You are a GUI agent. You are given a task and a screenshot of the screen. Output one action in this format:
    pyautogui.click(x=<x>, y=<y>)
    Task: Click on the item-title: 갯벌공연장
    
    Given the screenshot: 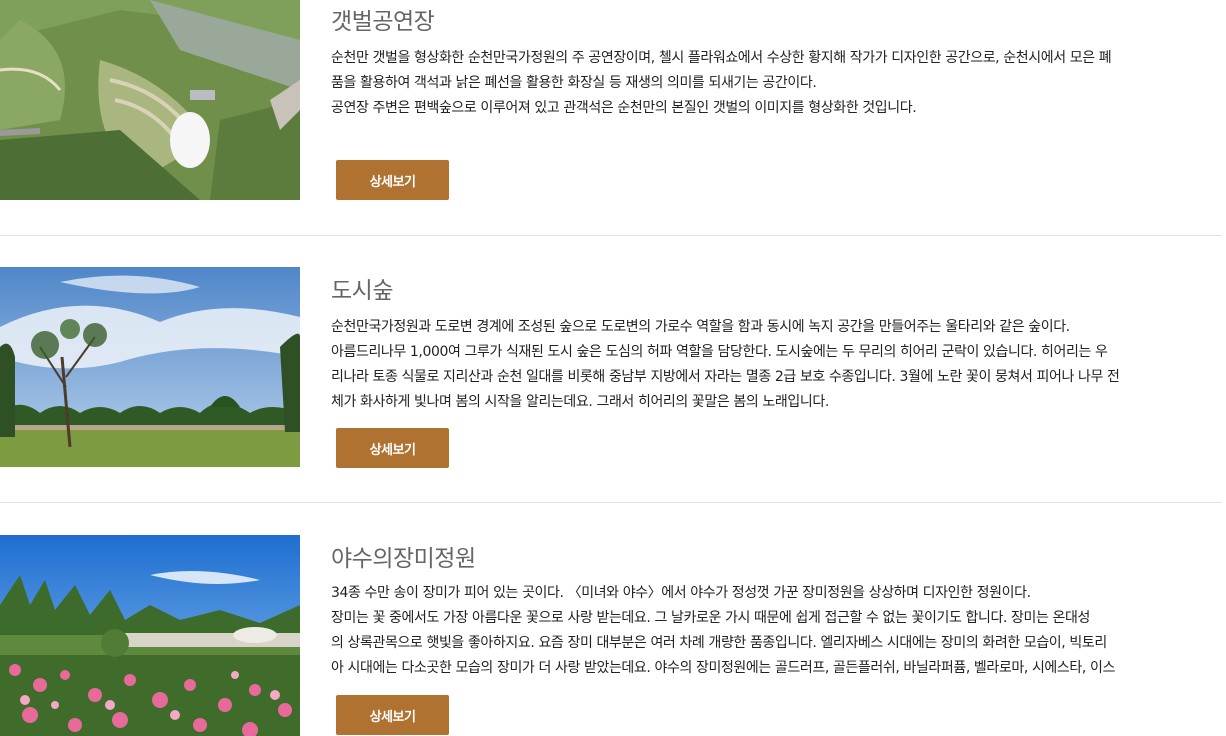 What is the action you would take?
    pyautogui.click(x=383, y=22)
    